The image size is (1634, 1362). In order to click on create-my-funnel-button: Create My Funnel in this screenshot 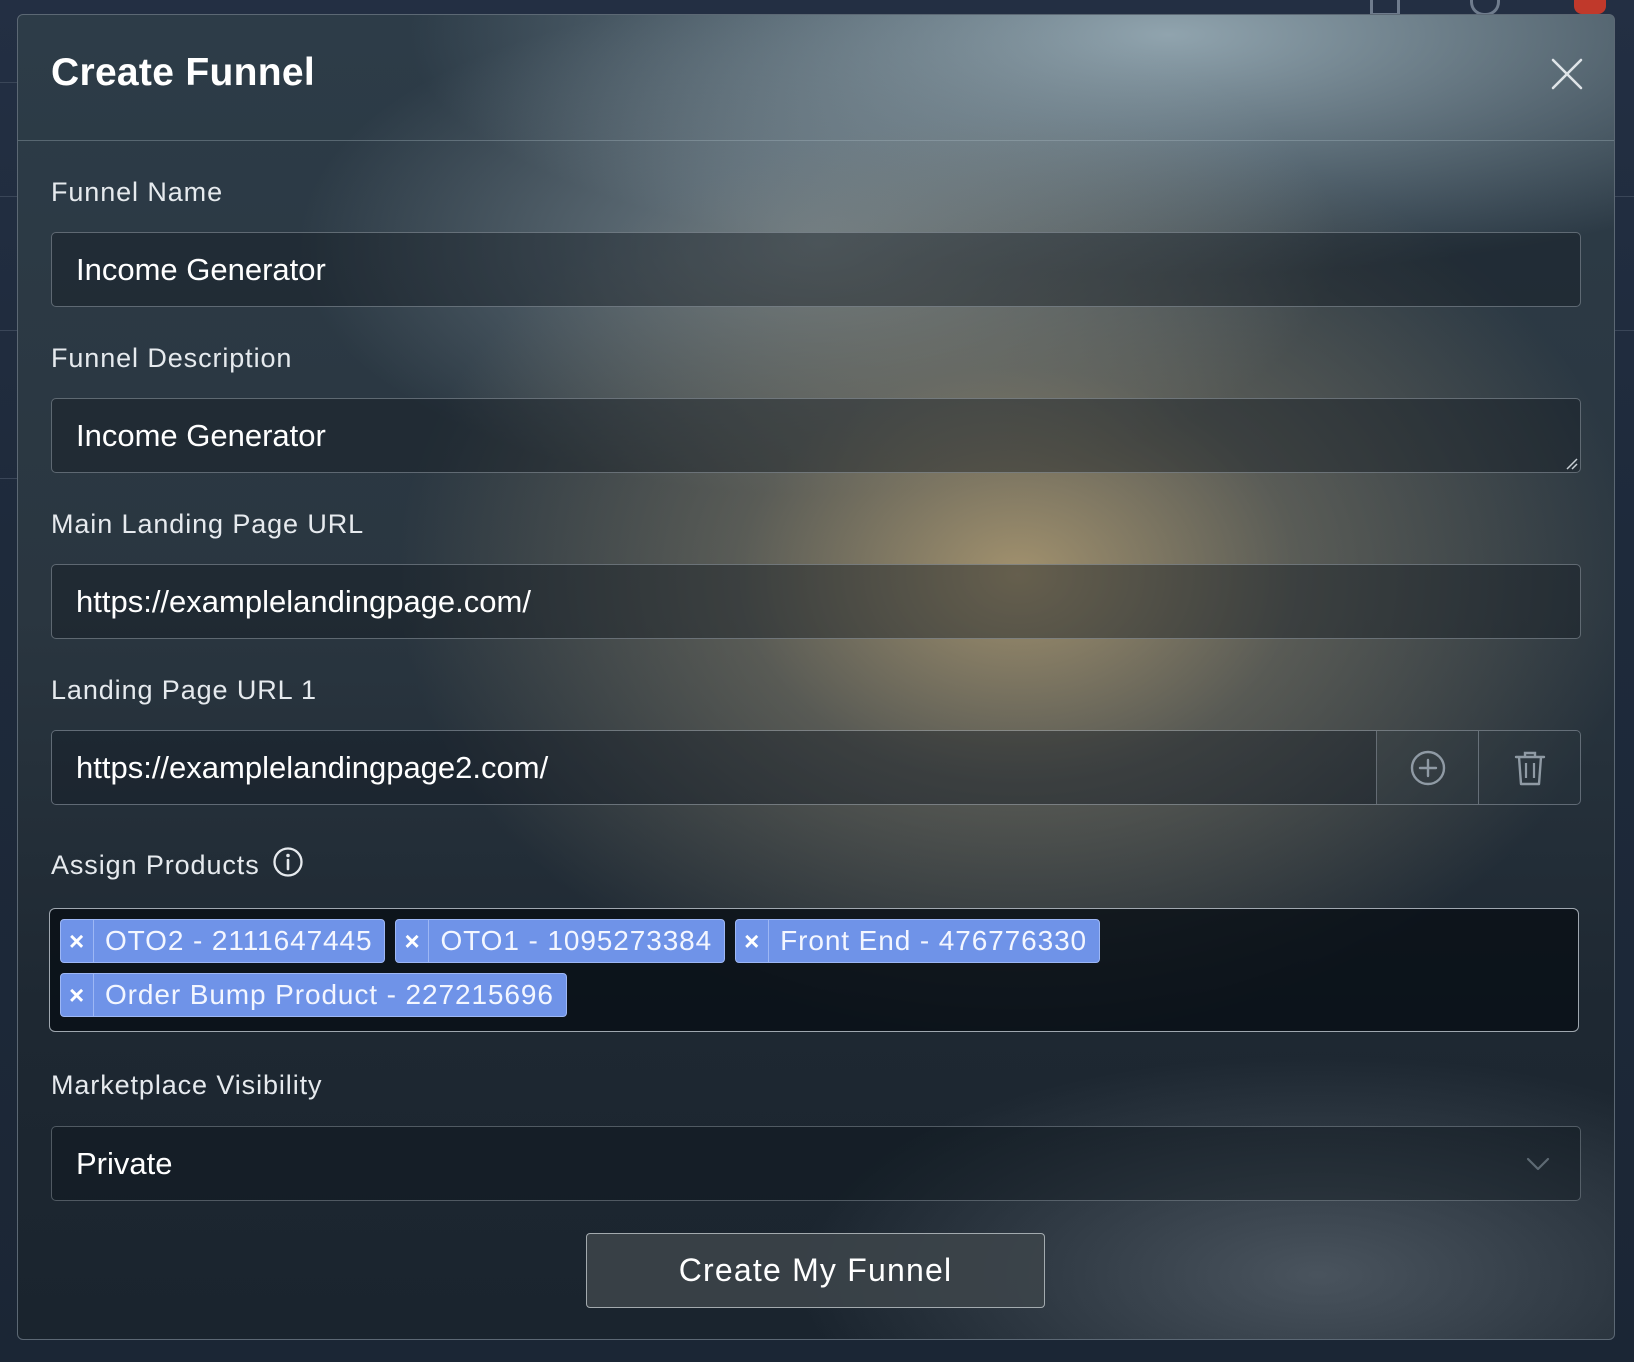, I will do `click(815, 1270)`.